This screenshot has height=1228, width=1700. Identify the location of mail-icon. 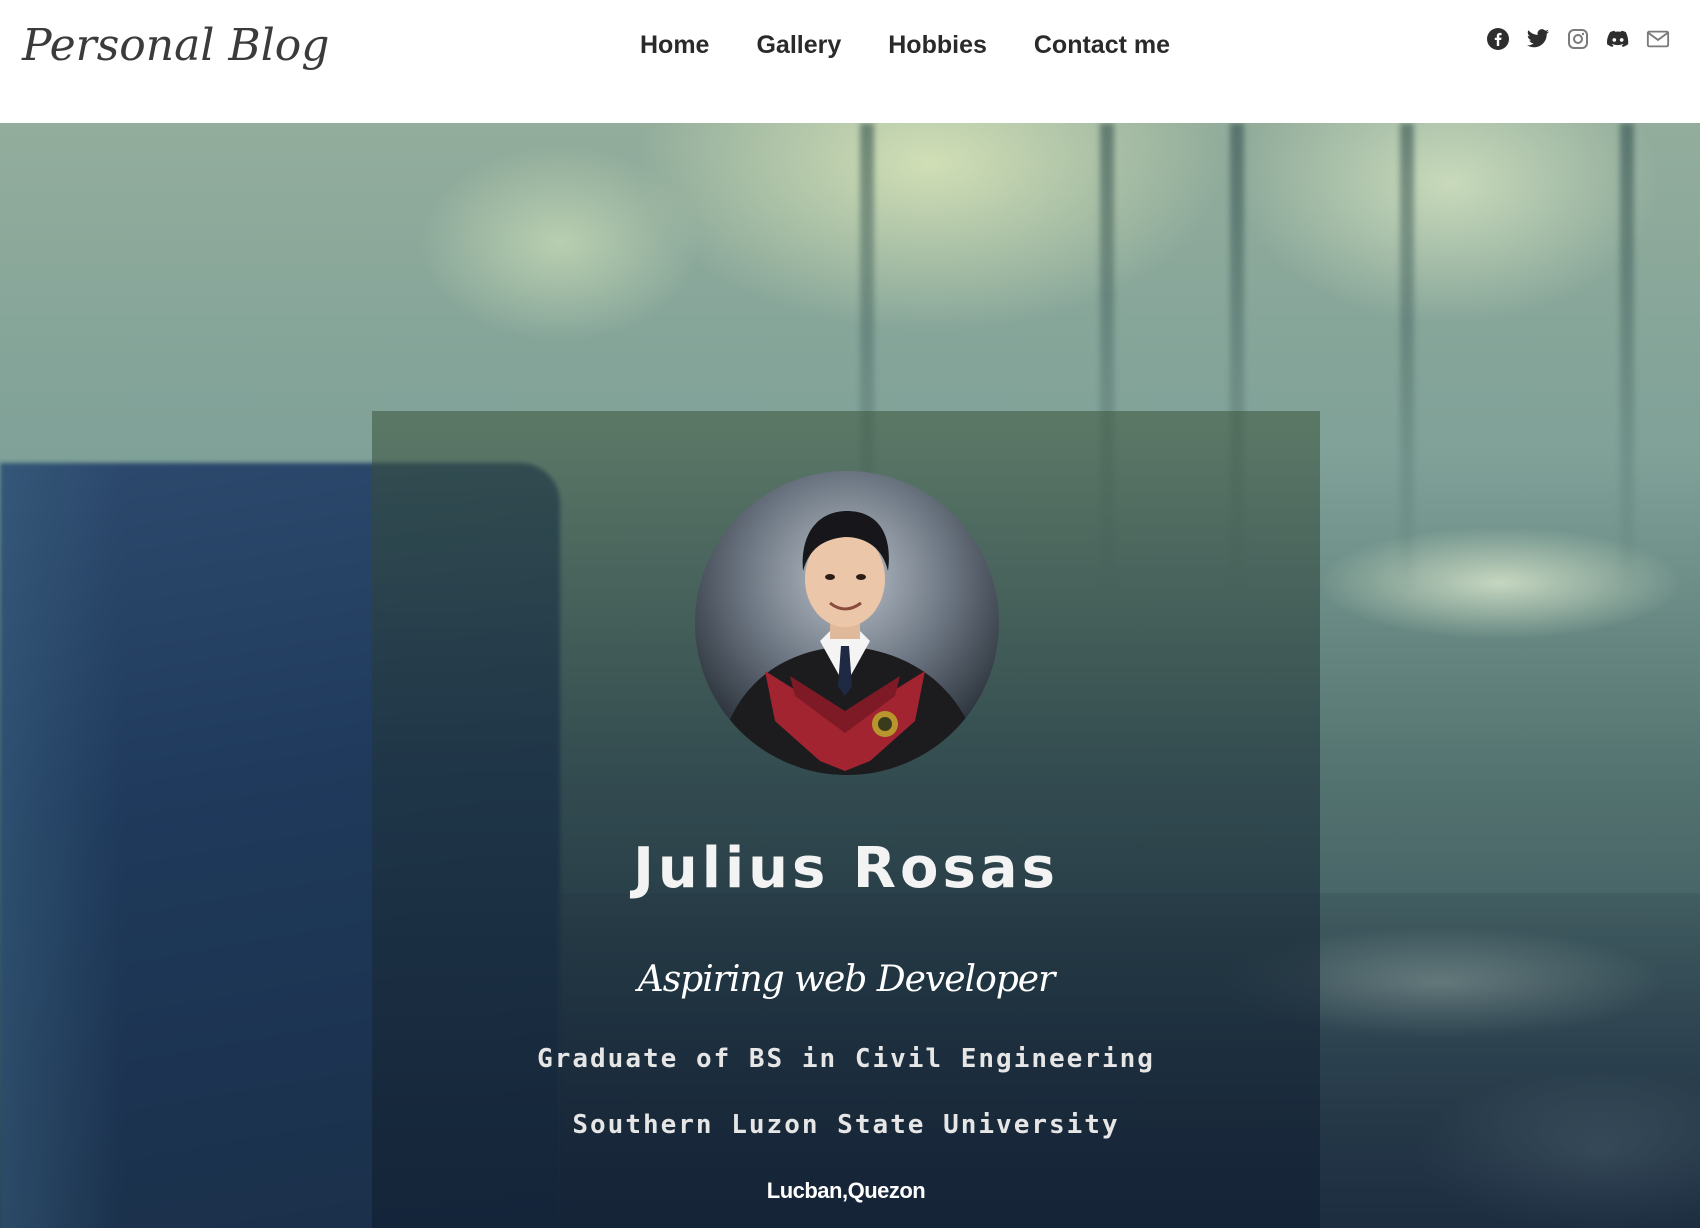
(1658, 39).